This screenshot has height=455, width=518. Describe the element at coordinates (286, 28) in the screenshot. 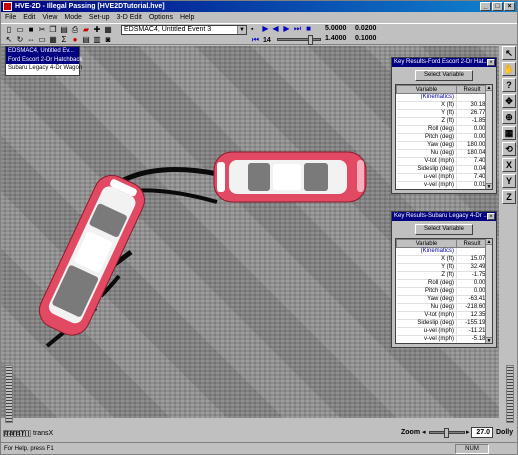

I see `pause-icon: ▶` at that location.